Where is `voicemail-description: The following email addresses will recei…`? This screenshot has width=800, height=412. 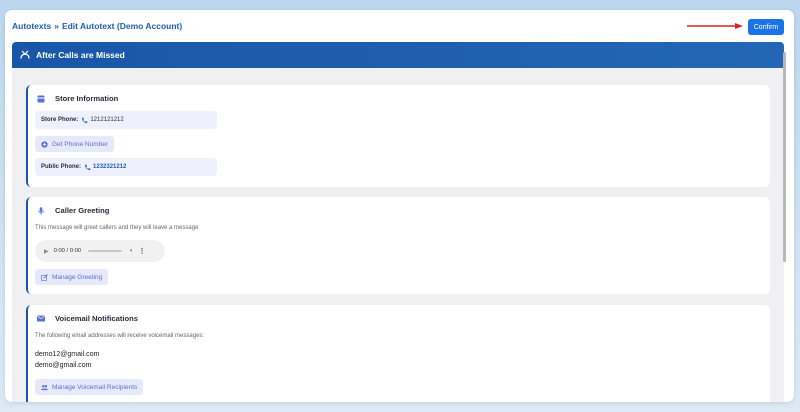 voicemail-description: The following email addresses will recei… is located at coordinates (120, 336).